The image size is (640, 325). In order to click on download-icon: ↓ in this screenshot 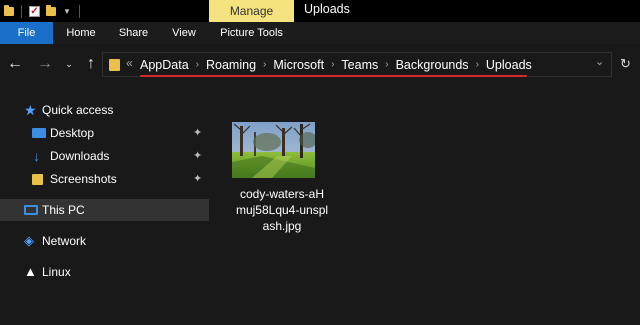, I will do `click(36, 156)`.